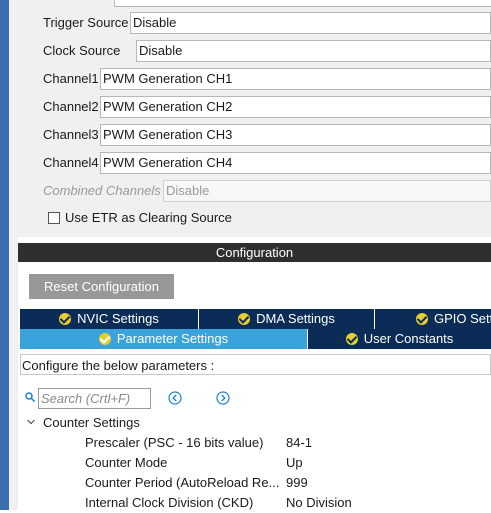  What do you see at coordinates (118, 318) in the screenshot?
I see `tab-label: NVIC Settings` at bounding box center [118, 318].